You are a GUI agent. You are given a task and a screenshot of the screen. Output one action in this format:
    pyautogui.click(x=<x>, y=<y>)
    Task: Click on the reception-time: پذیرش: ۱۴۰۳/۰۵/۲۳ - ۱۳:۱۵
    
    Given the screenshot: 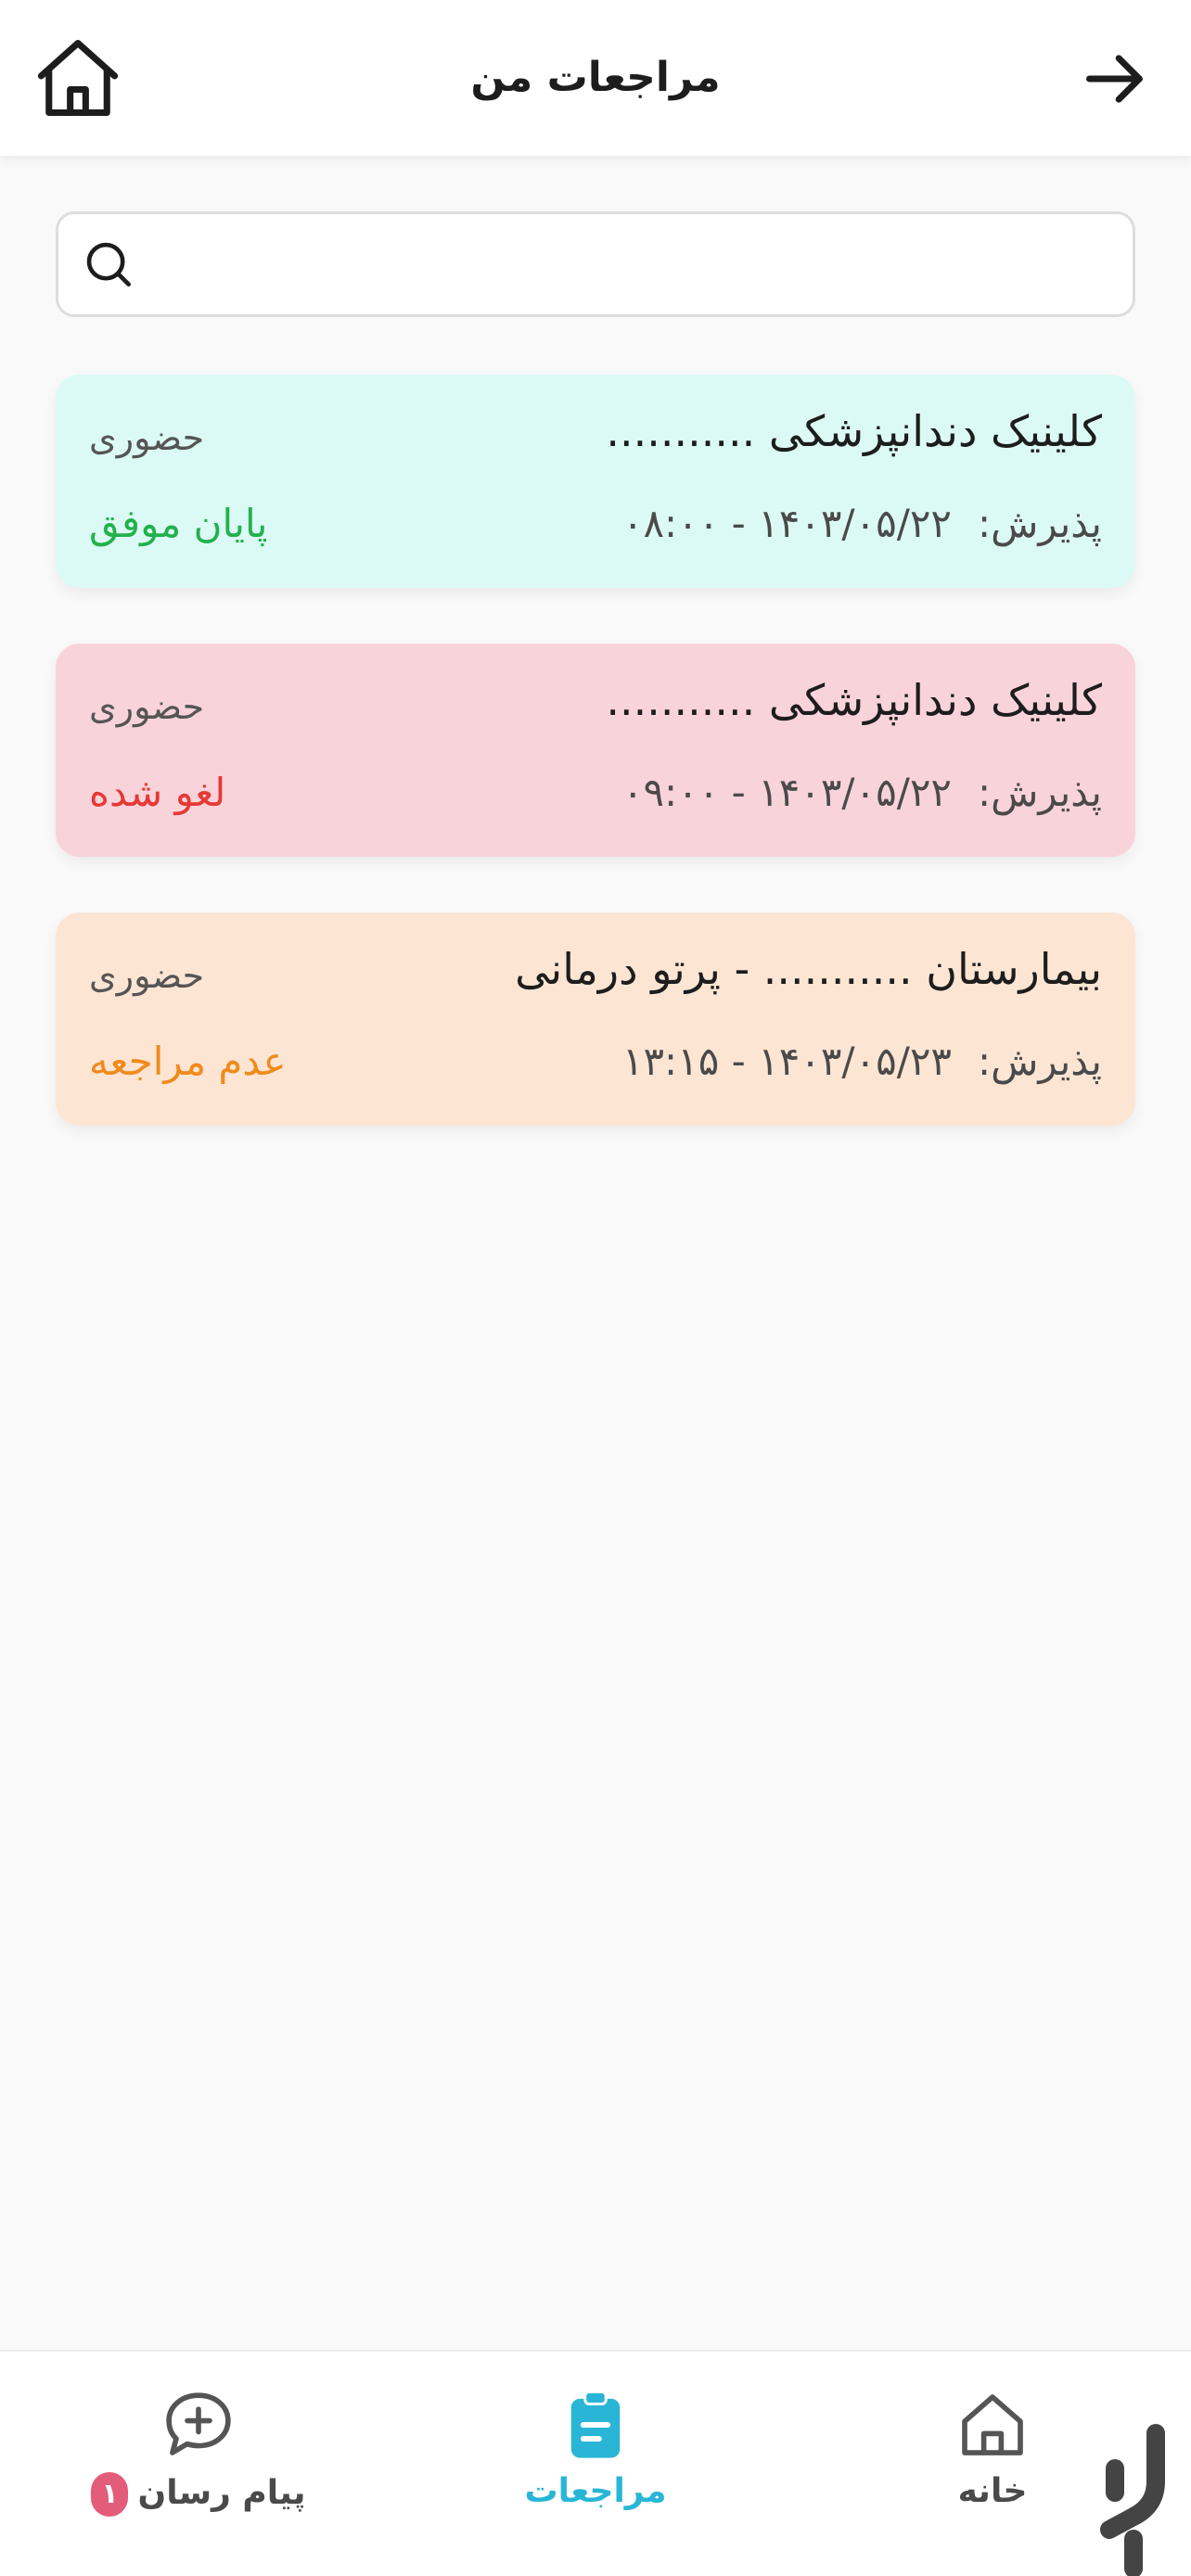 What is the action you would take?
    pyautogui.click(x=862, y=1062)
    